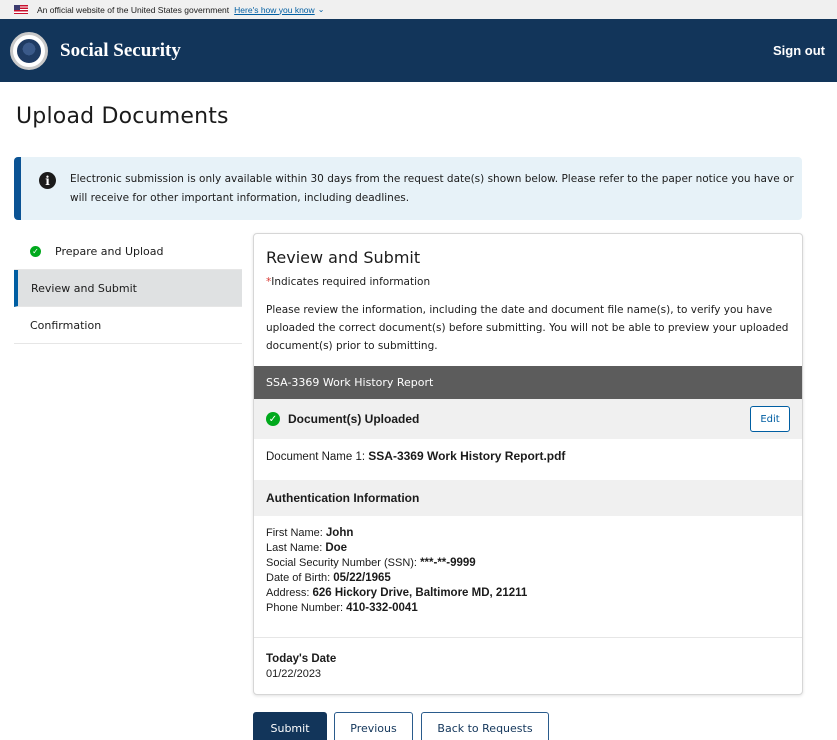 The image size is (837, 740). I want to click on todays-date-value: 01/22/2023, so click(294, 674).